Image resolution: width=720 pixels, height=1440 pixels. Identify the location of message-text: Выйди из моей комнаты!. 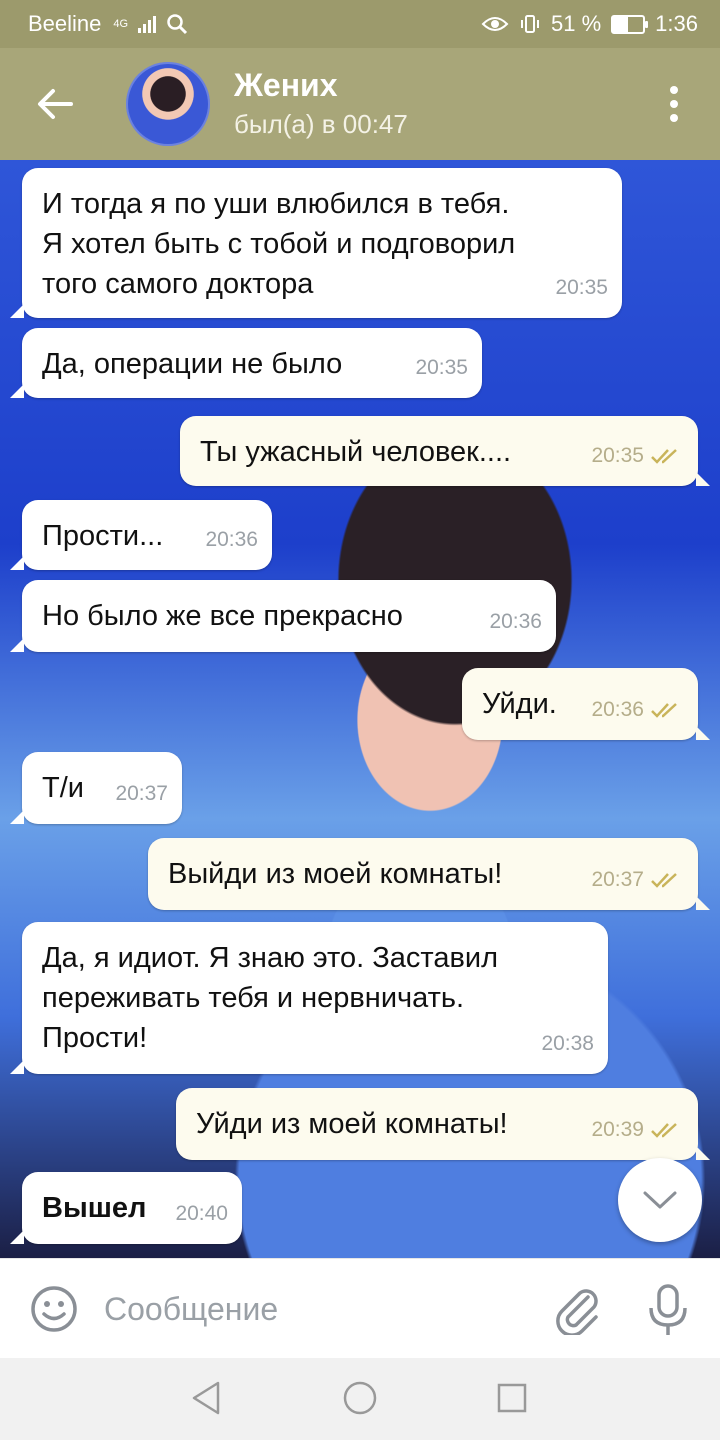
(335, 874).